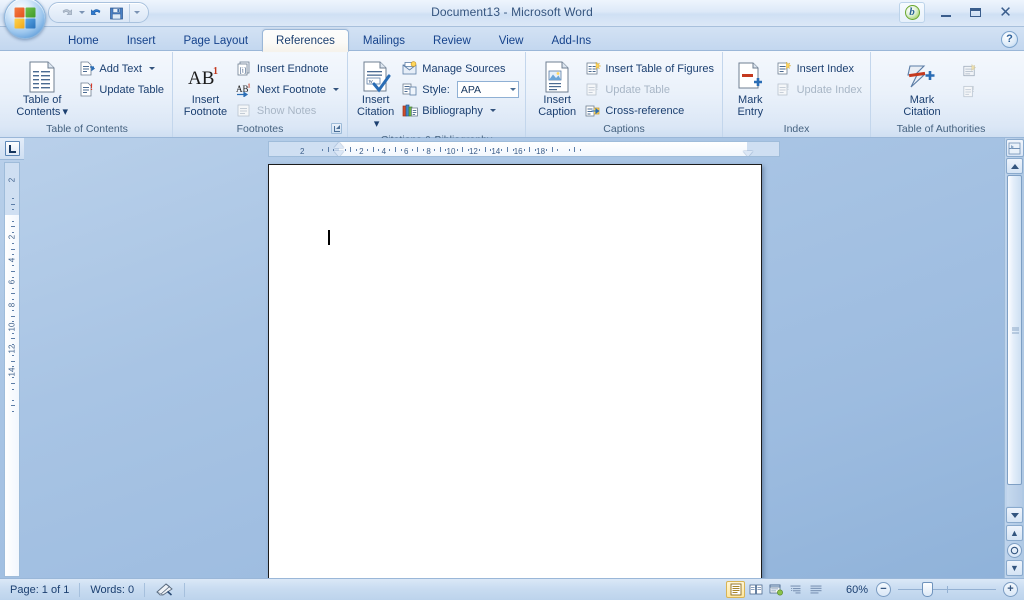 The height and width of the screenshot is (600, 1024). Describe the element at coordinates (795, 589) in the screenshot. I see `view-outline-button` at that location.